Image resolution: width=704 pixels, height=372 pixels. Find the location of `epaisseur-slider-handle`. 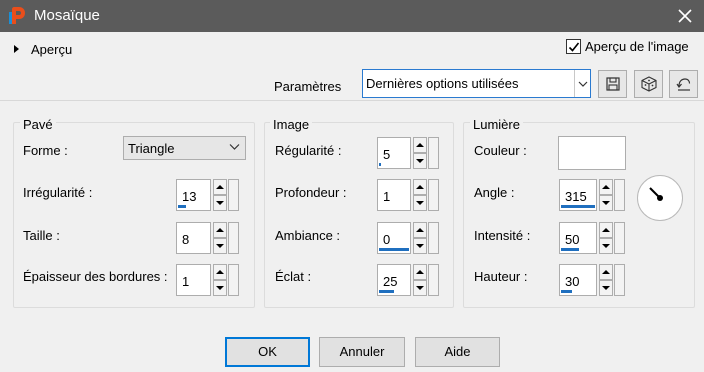

epaisseur-slider-handle is located at coordinates (233, 280).